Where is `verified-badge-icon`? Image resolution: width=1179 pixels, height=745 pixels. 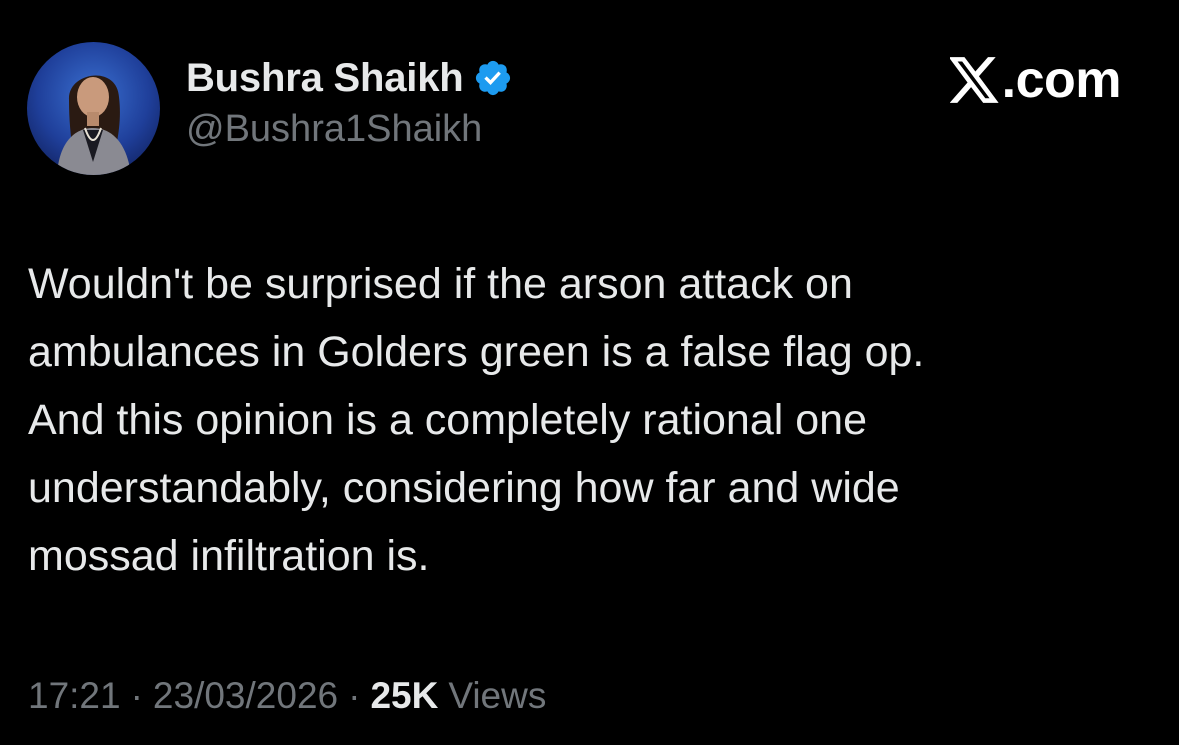
verified-badge-icon is located at coordinates (493, 78).